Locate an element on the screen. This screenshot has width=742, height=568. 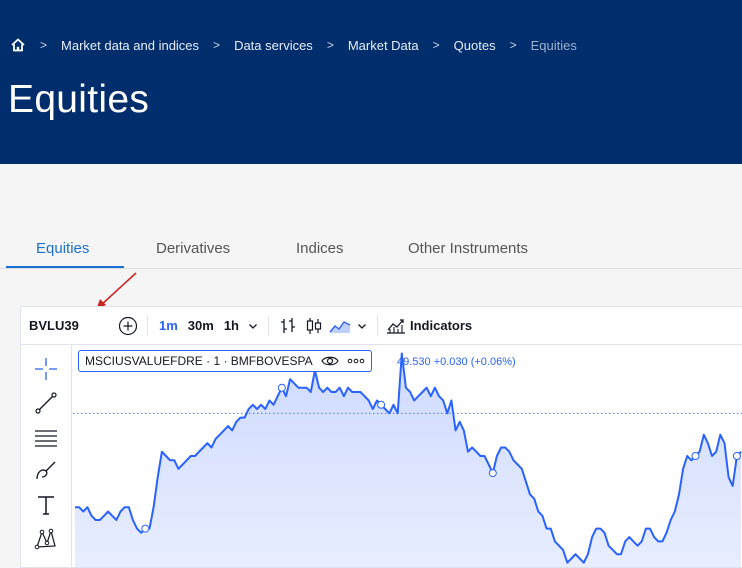
chart-toolbar: BVLU39 1m 30m 1h Indicators is located at coordinates (381, 326).